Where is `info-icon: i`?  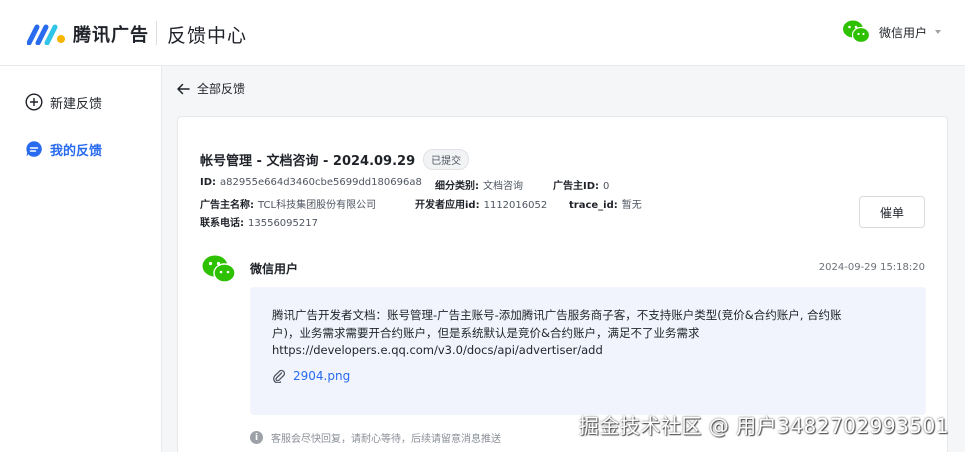 info-icon: i is located at coordinates (256, 437).